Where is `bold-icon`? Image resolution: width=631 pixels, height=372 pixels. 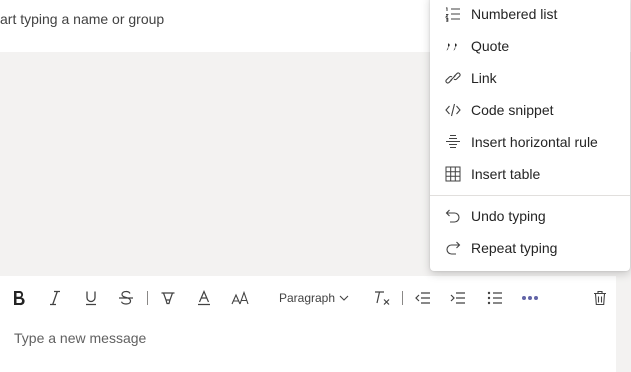
bold-icon is located at coordinates (19, 298).